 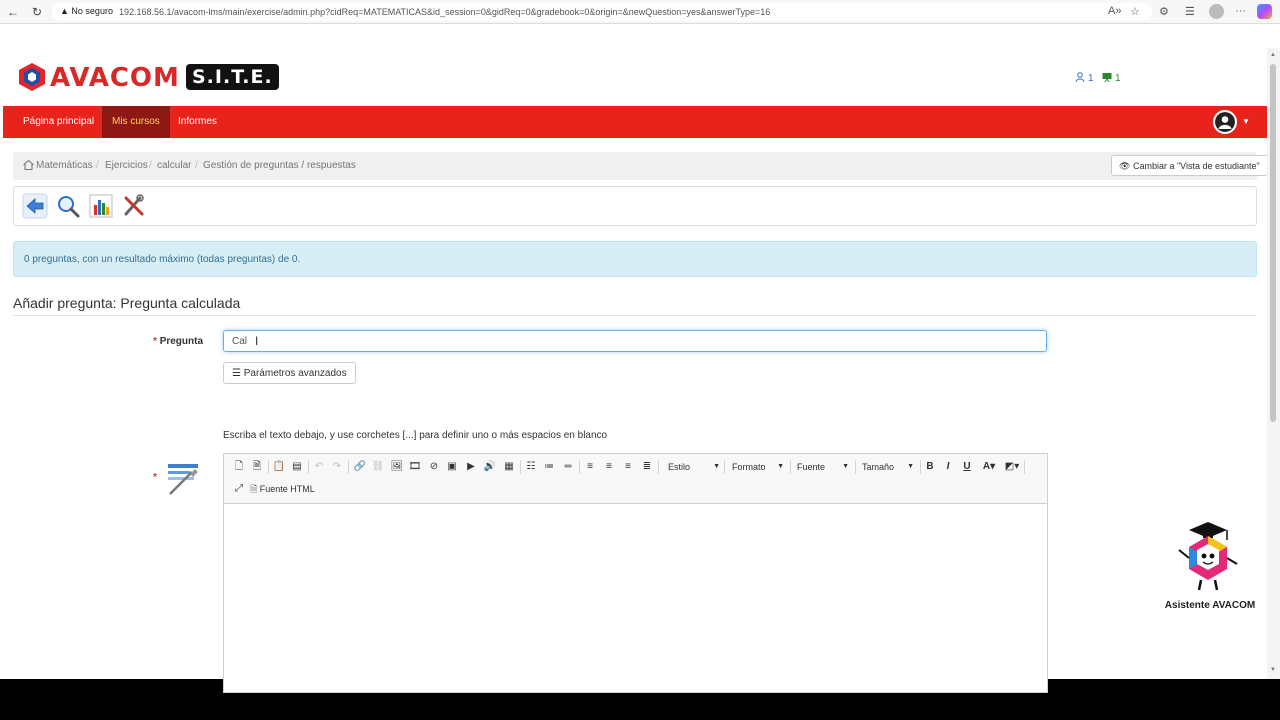 I want to click on menu-icon: ☰, so click(x=236, y=373).